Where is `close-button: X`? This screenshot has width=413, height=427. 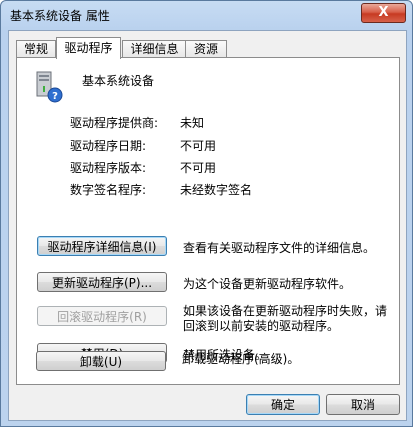
close-button: X is located at coordinates (383, 13).